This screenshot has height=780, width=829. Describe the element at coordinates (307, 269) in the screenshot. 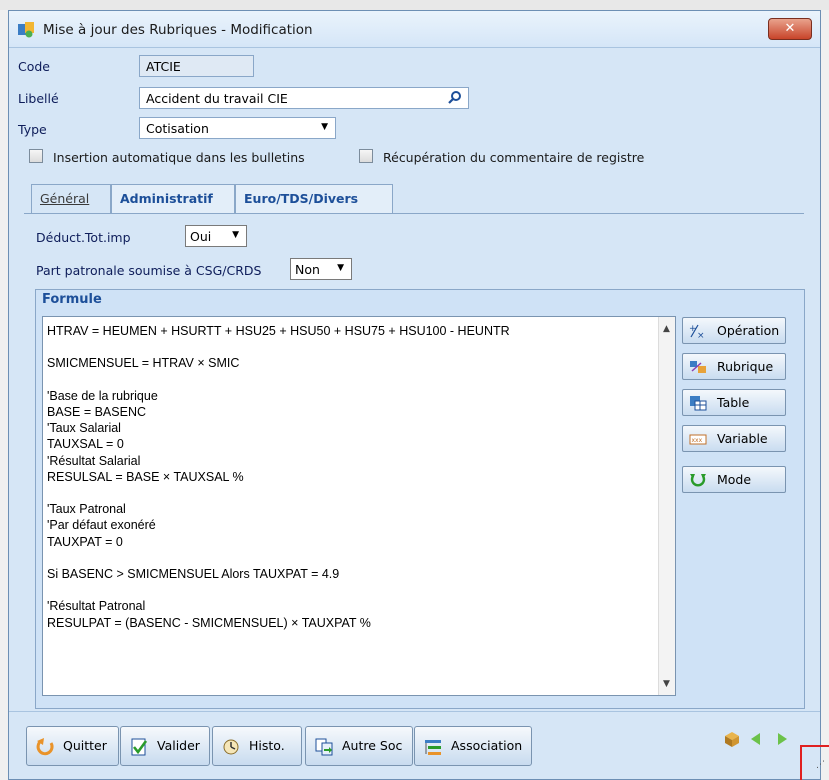

I see `part-patronale-value: Non` at that location.